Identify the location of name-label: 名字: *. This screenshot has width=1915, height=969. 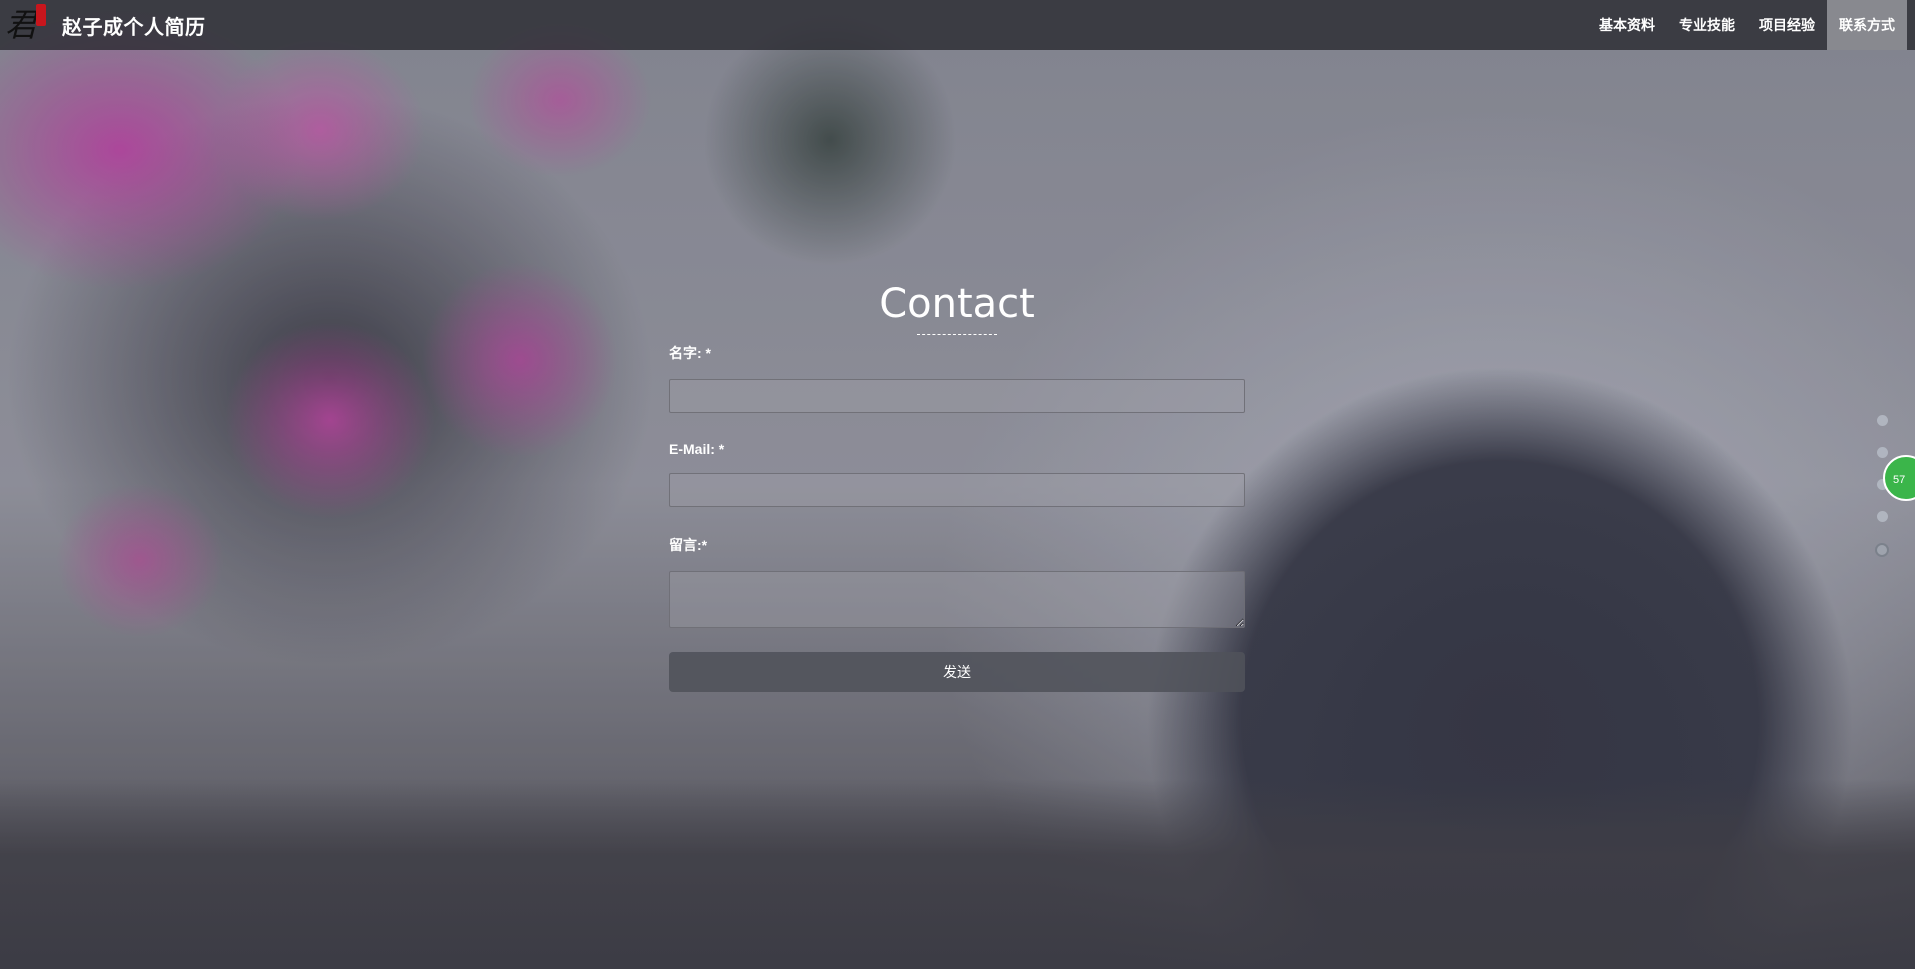
(690, 353).